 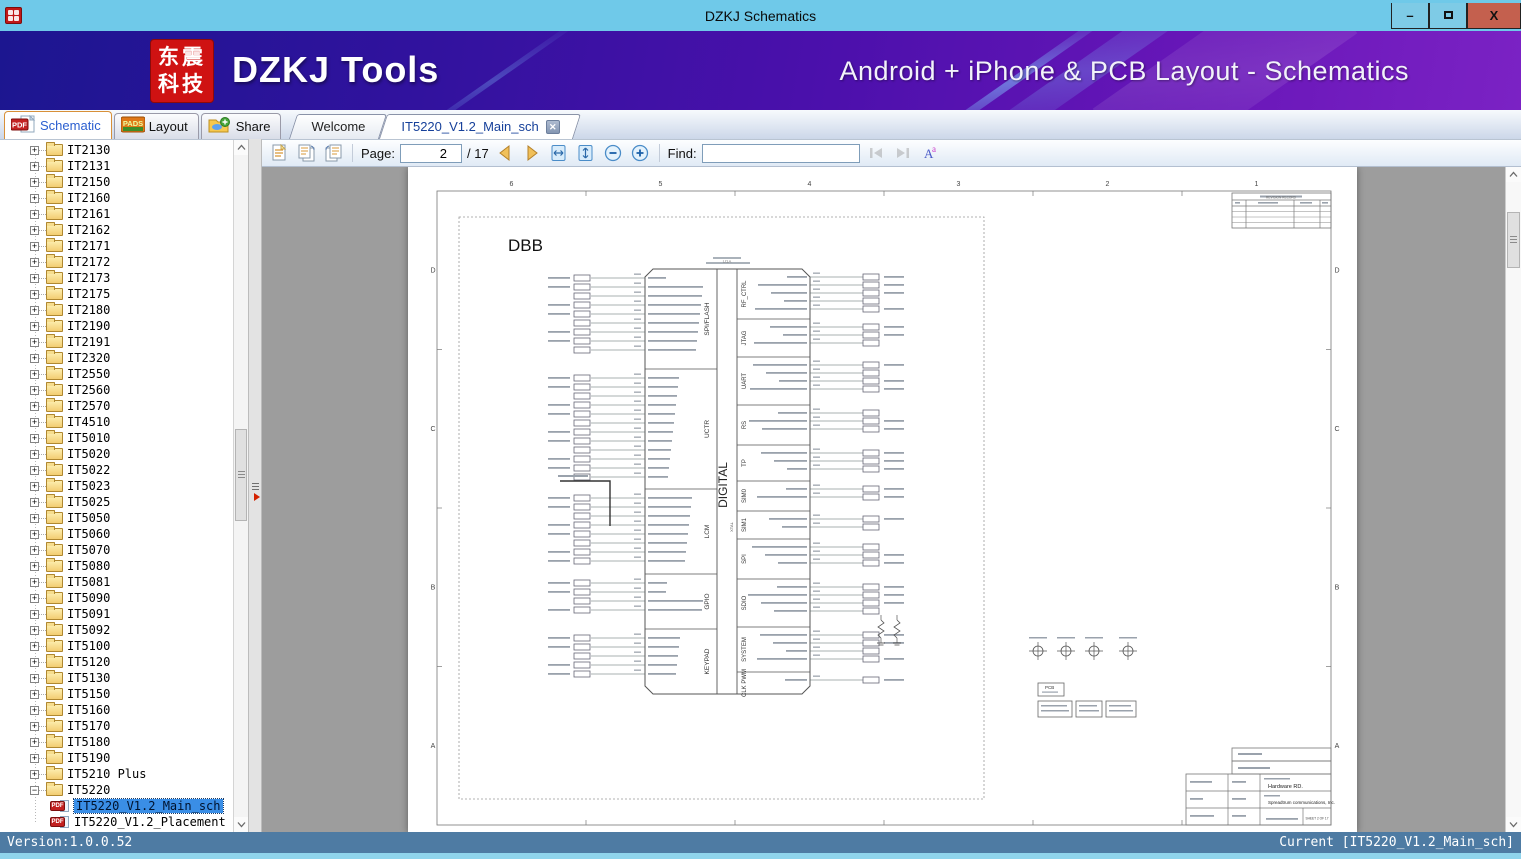 What do you see at coordinates (116, 550) in the screenshot?
I see `tree-folder: + IT5070` at bounding box center [116, 550].